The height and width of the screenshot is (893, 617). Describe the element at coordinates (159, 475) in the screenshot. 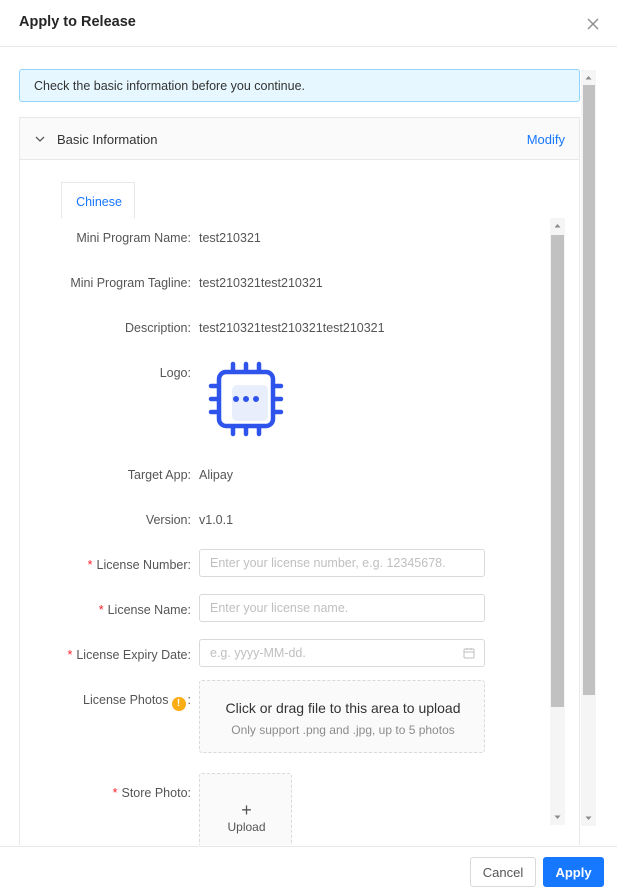

I see `target-app-label: Target App:` at that location.